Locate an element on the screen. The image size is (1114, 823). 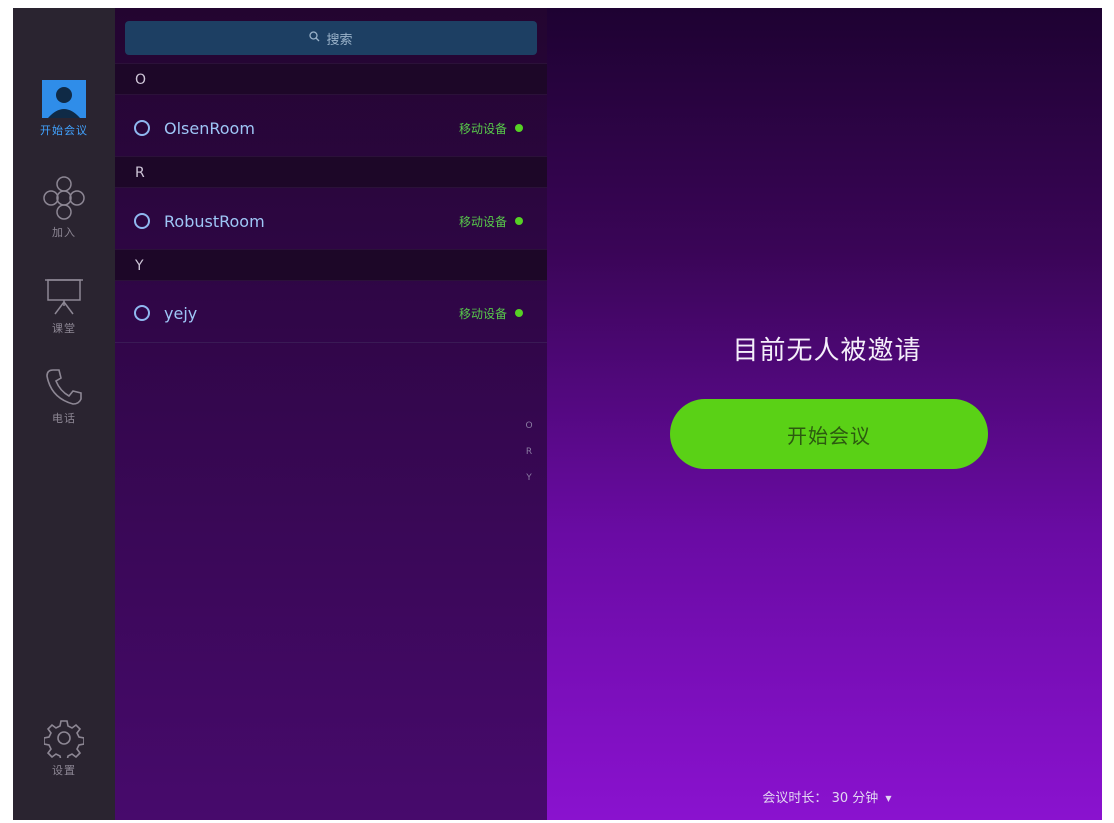
duration-value: 30 分钟 is located at coordinates (855, 798).